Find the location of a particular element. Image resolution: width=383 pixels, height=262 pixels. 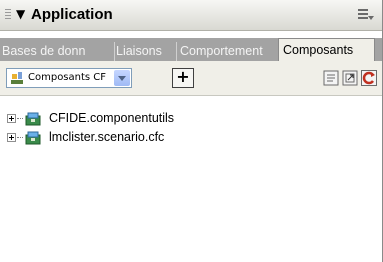

tab-composants: Composants is located at coordinates (326, 49).